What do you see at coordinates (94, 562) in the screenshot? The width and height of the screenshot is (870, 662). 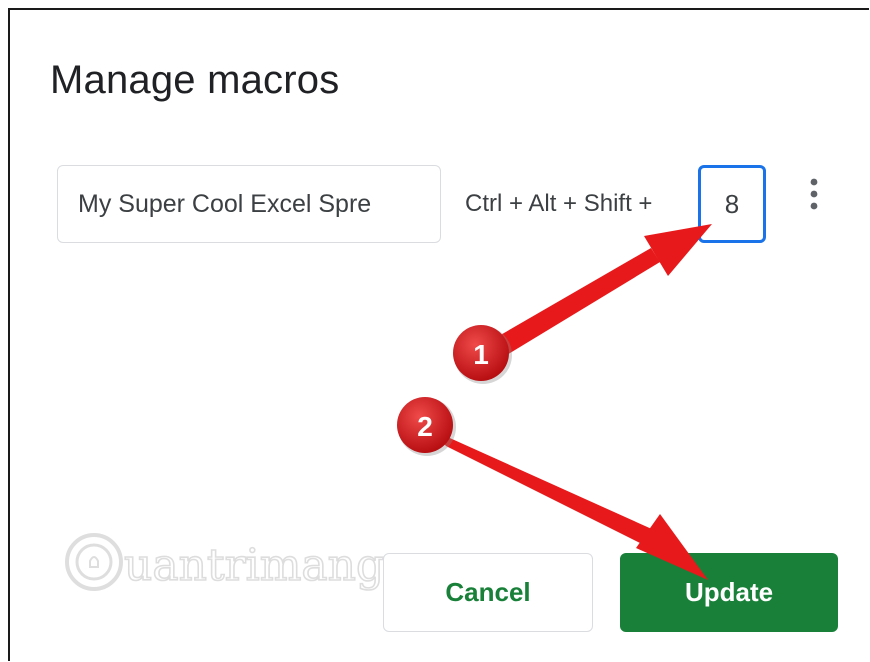 I see `watermark-logo-icon` at bounding box center [94, 562].